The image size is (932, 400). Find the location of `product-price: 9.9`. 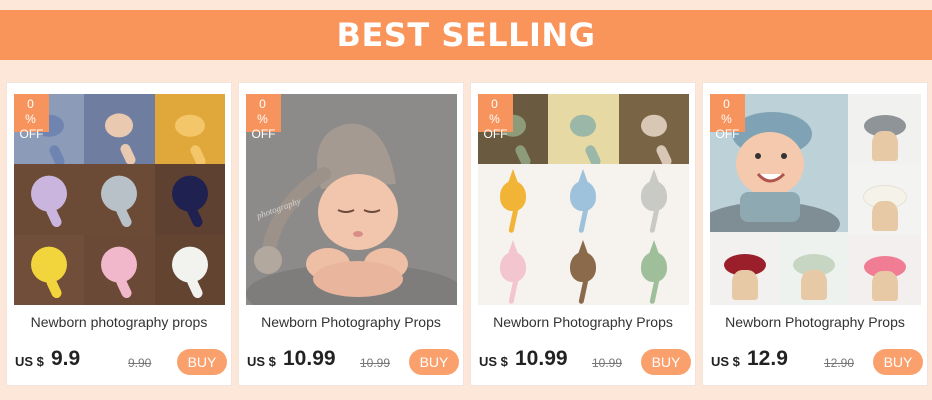

product-price: 9.9 is located at coordinates (66, 358).